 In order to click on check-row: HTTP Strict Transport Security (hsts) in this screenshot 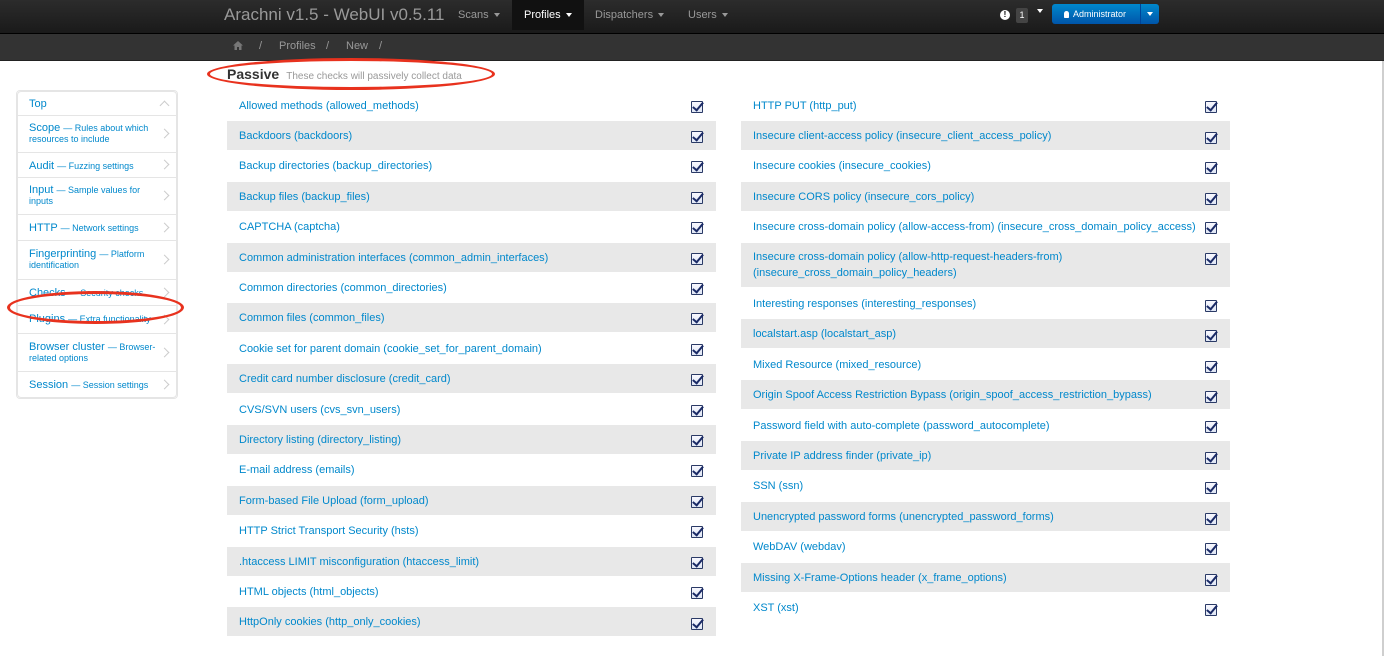, I will do `click(471, 530)`.